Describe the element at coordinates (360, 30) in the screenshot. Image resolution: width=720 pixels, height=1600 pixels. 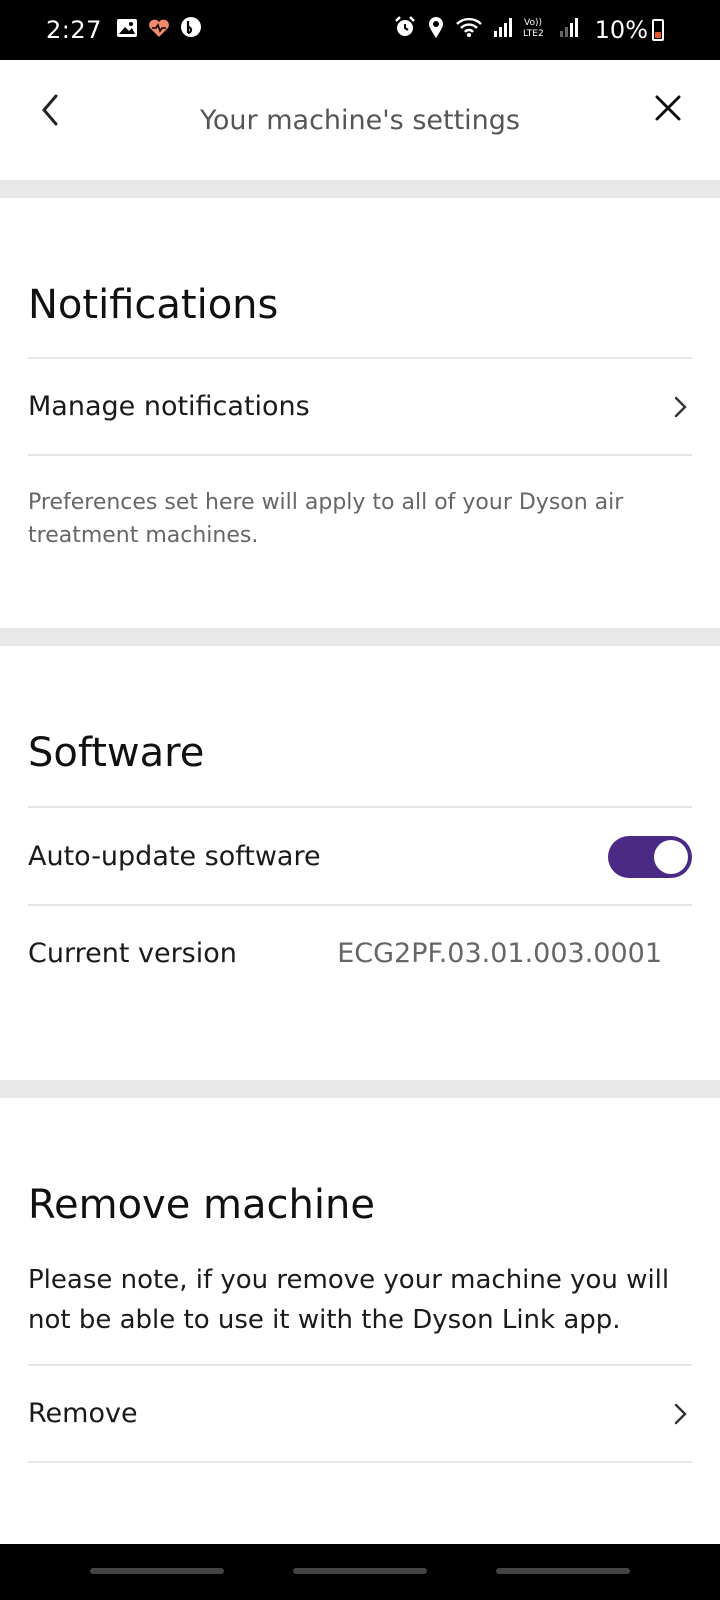
I see `status-bar: 2:27 Vo)) LTE2 10%` at that location.